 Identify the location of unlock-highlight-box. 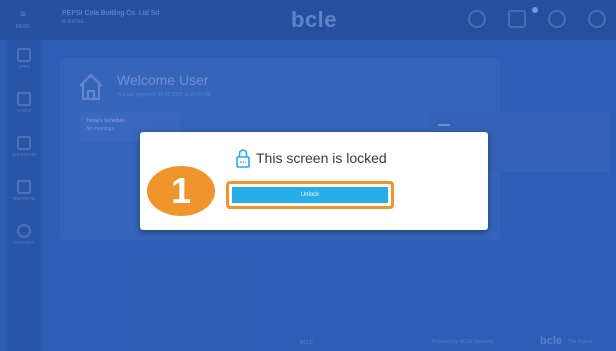
(310, 195).